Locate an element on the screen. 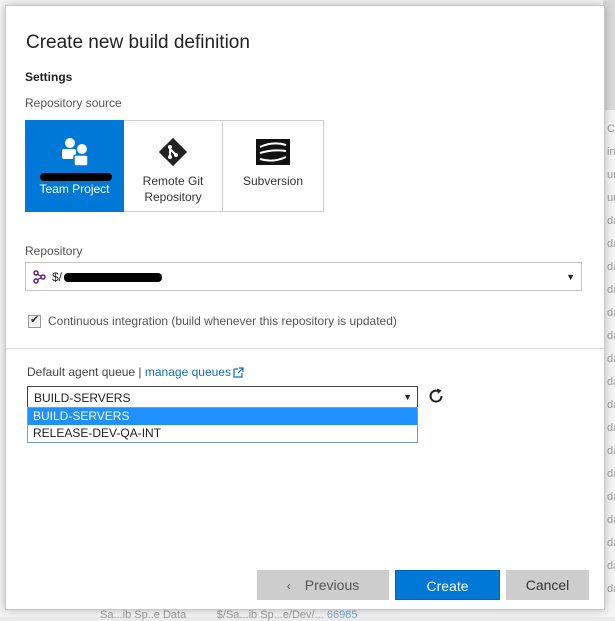 Image resolution: width=615 pixels, height=621 pixels. cancel-button: Cancel is located at coordinates (547, 585).